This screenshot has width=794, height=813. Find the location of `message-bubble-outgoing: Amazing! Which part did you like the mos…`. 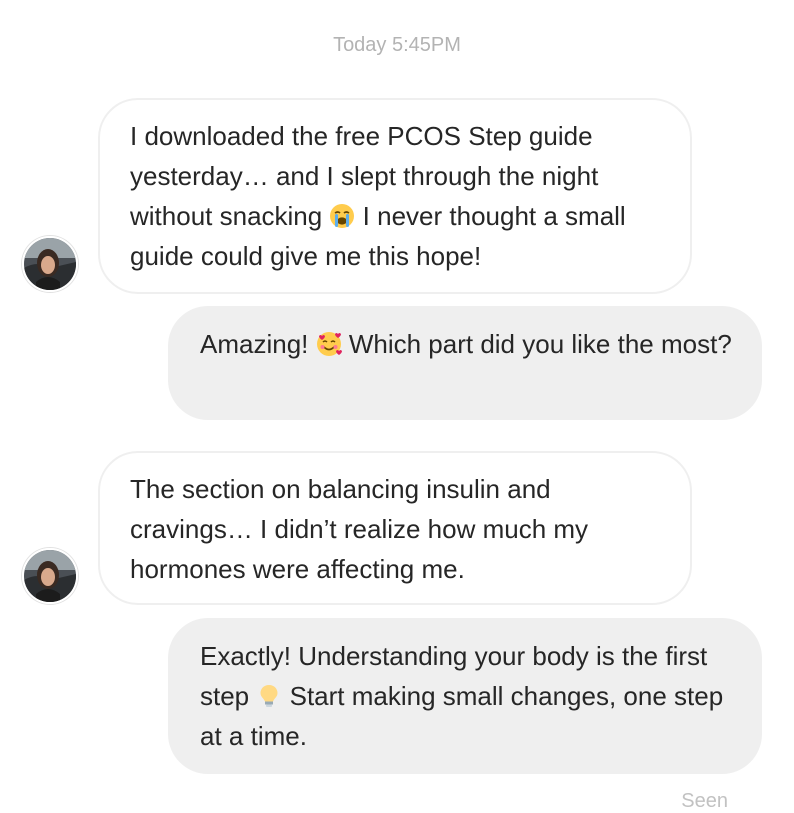

message-bubble-outgoing: Amazing! Which part did you like the mos… is located at coordinates (465, 363).